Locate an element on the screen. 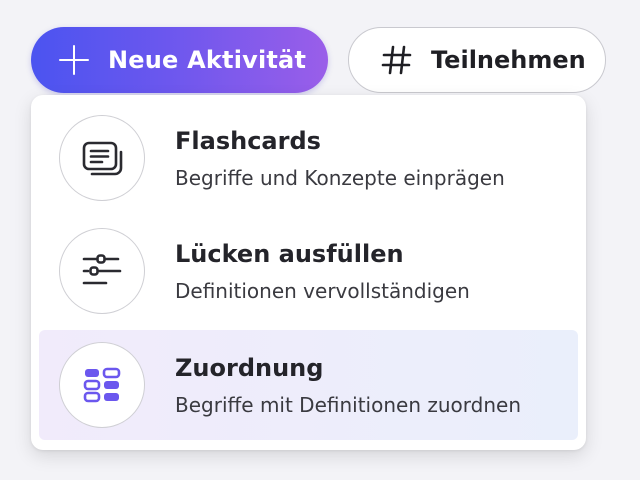 The width and height of the screenshot is (640, 480). fill-in-blank-icon is located at coordinates (102, 269).